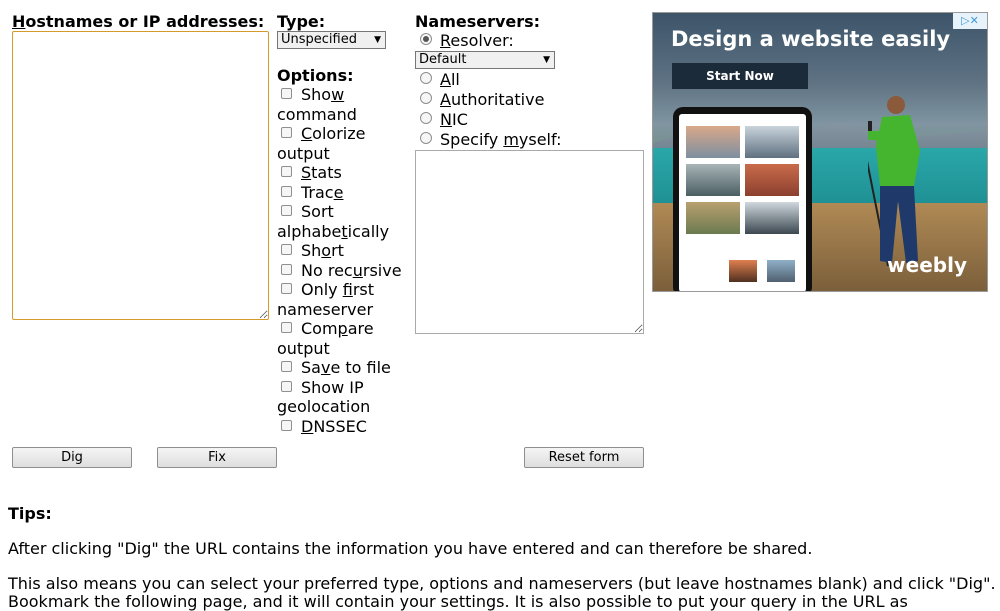 This screenshot has width=1000, height=611. Describe the element at coordinates (307, 426) in the screenshot. I see `option-accesskey: D` at that location.